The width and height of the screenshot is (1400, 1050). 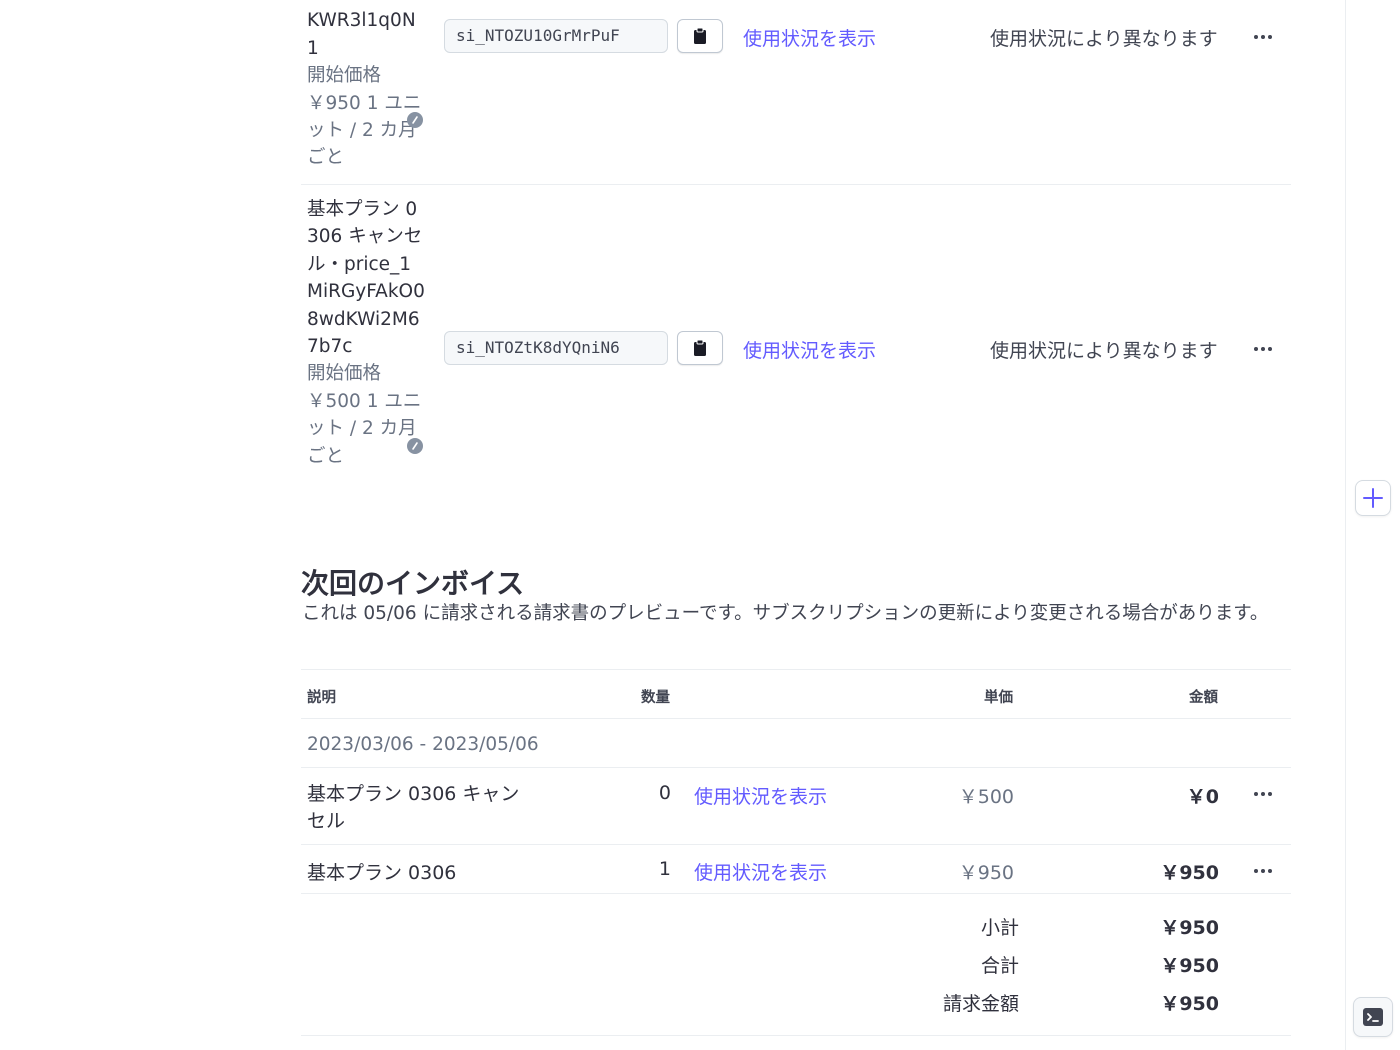 I want to click on invoice-line-unit-price: ￥950, so click(x=986, y=873).